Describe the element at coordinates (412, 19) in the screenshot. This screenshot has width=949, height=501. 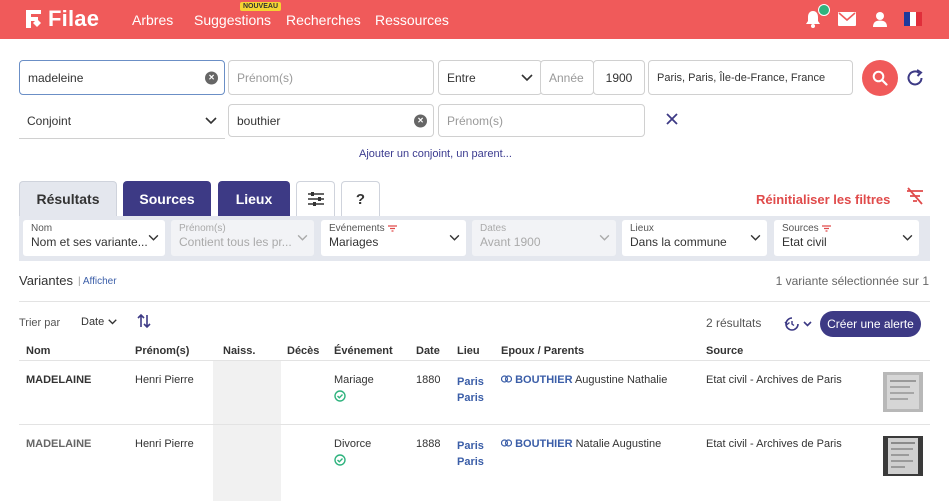
I see `nav-ressources: Ressources` at that location.